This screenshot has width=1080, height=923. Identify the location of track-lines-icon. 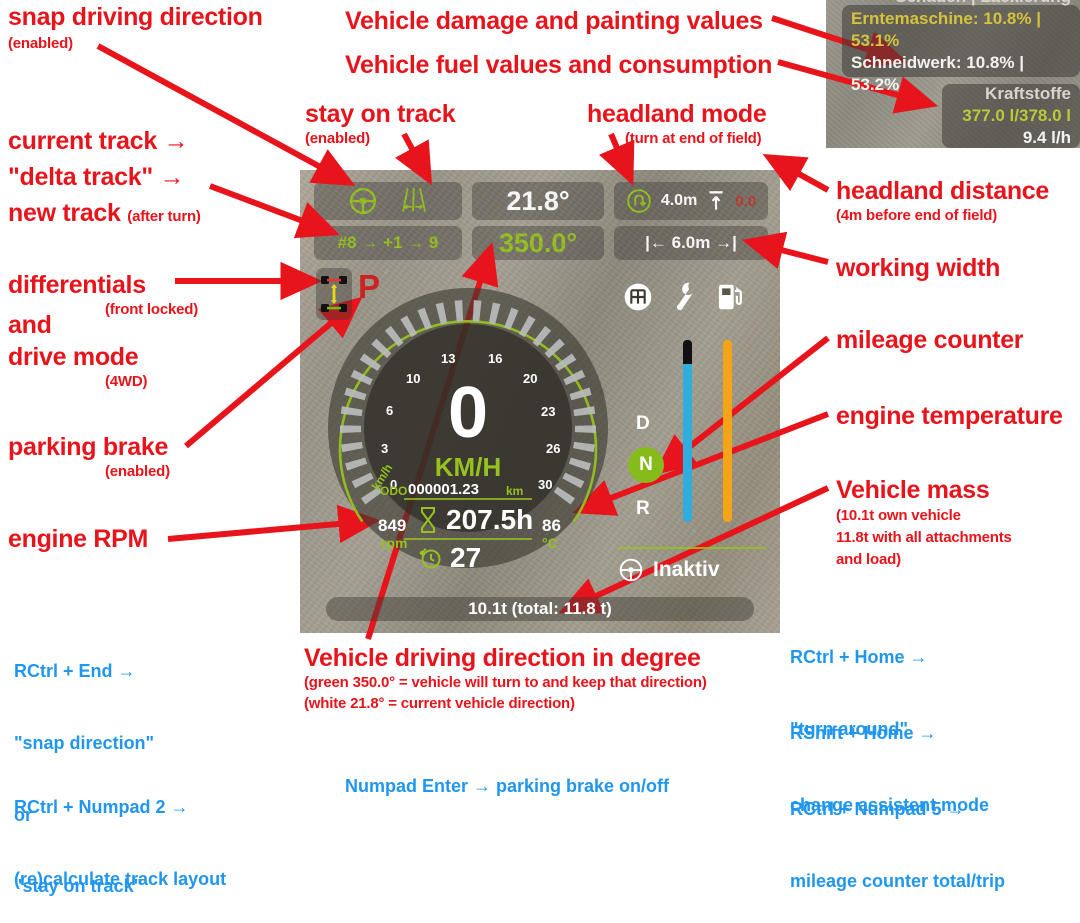
(414, 201).